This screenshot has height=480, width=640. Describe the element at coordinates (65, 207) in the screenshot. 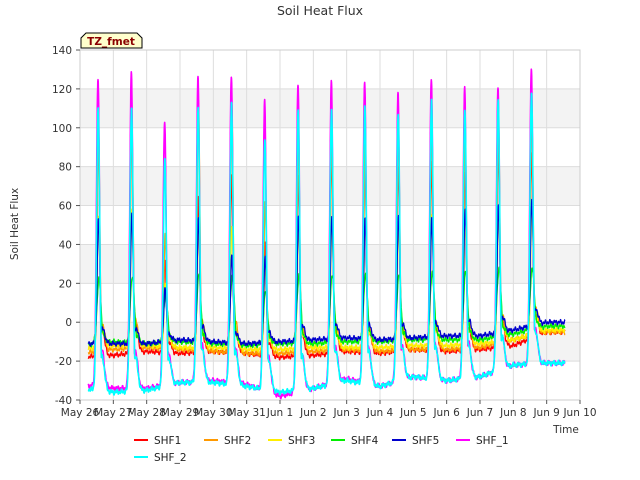

I see `y-tick-label: 60` at that location.